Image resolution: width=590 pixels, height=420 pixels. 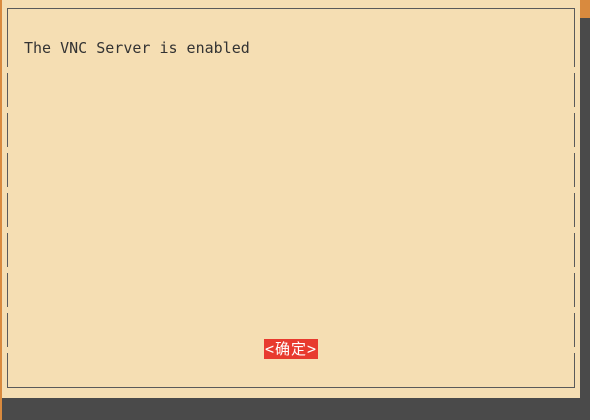 What do you see at coordinates (585, 9) in the screenshot?
I see `terminal-edge-right` at bounding box center [585, 9].